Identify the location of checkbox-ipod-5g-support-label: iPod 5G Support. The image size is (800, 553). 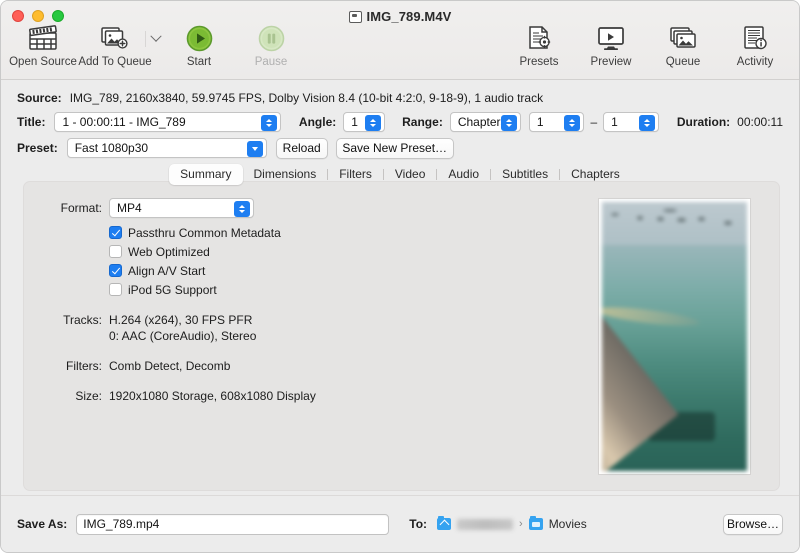
(172, 289).